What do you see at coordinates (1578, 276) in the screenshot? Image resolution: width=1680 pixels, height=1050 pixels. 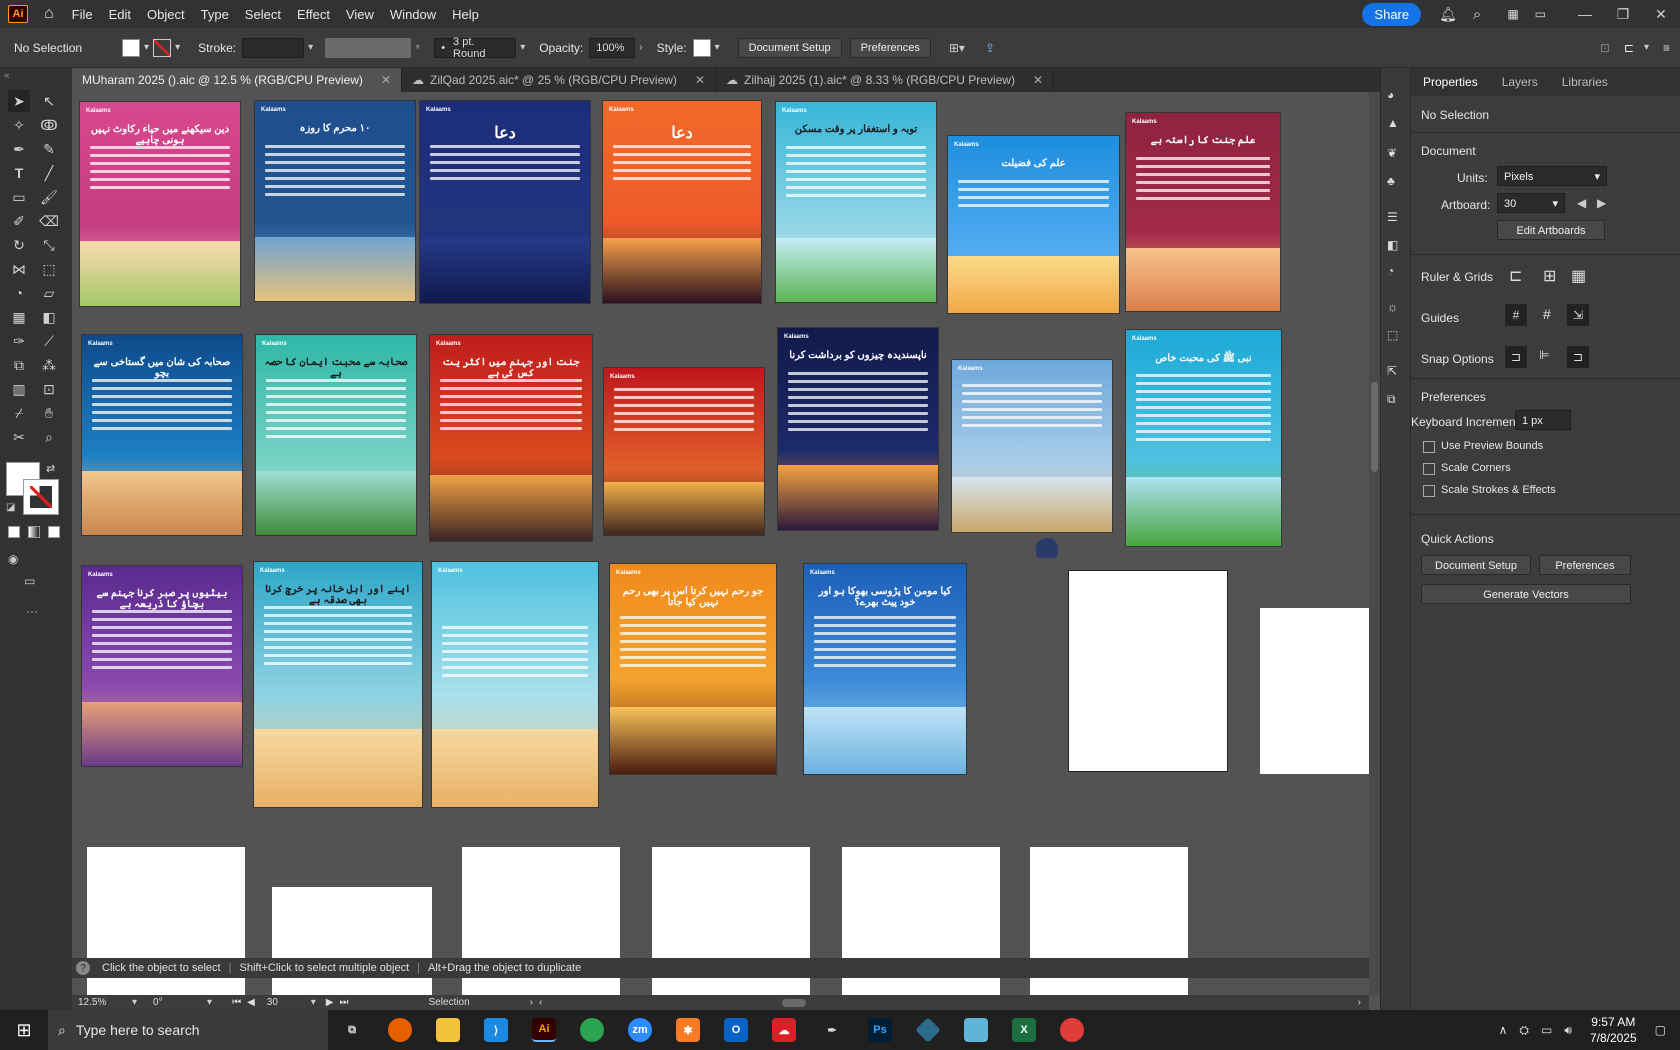 I see `transparency-grid-icon: ▦` at bounding box center [1578, 276].